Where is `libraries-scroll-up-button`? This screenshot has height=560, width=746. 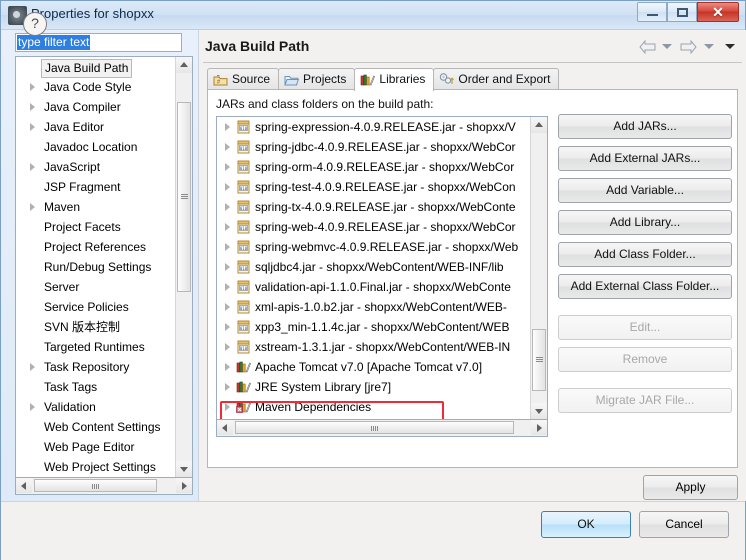 libraries-scroll-up-button is located at coordinates (539, 125).